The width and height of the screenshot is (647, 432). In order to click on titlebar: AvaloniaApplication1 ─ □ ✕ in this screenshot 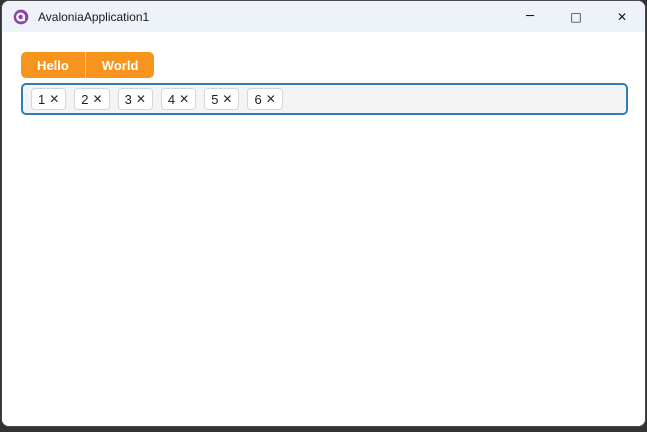, I will do `click(323, 16)`.